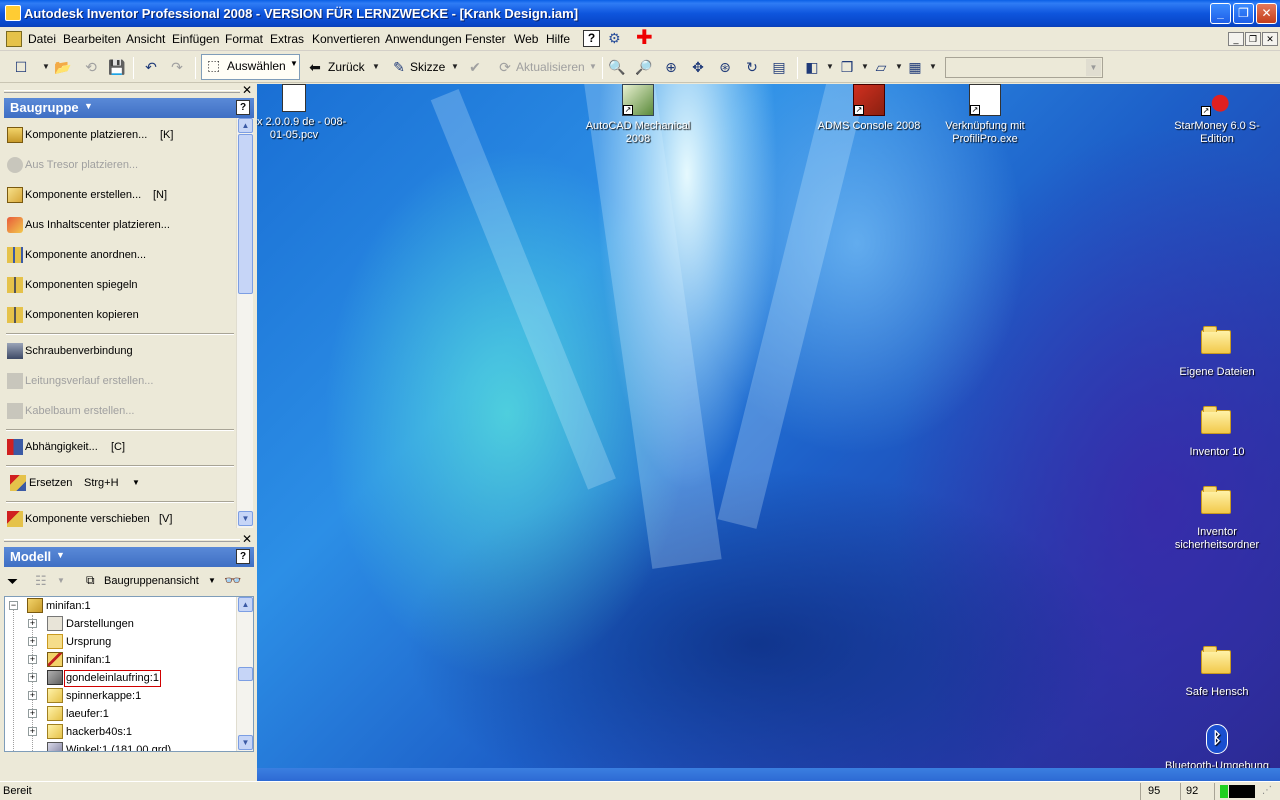  What do you see at coordinates (427, 67) in the screenshot?
I see `sketch-button: Skizze` at bounding box center [427, 67].